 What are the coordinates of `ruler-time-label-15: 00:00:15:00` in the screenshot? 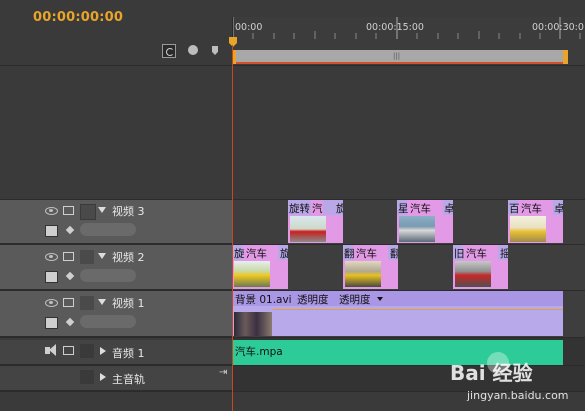 It's located at (395, 27).